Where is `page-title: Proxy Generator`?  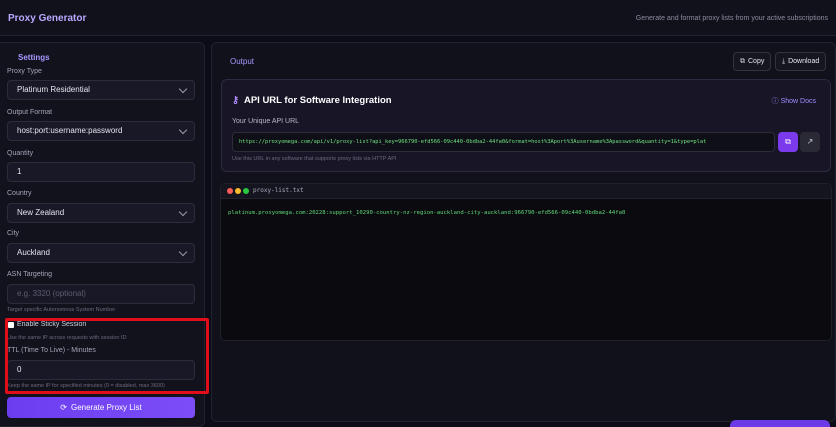 page-title: Proxy Generator is located at coordinates (47, 18).